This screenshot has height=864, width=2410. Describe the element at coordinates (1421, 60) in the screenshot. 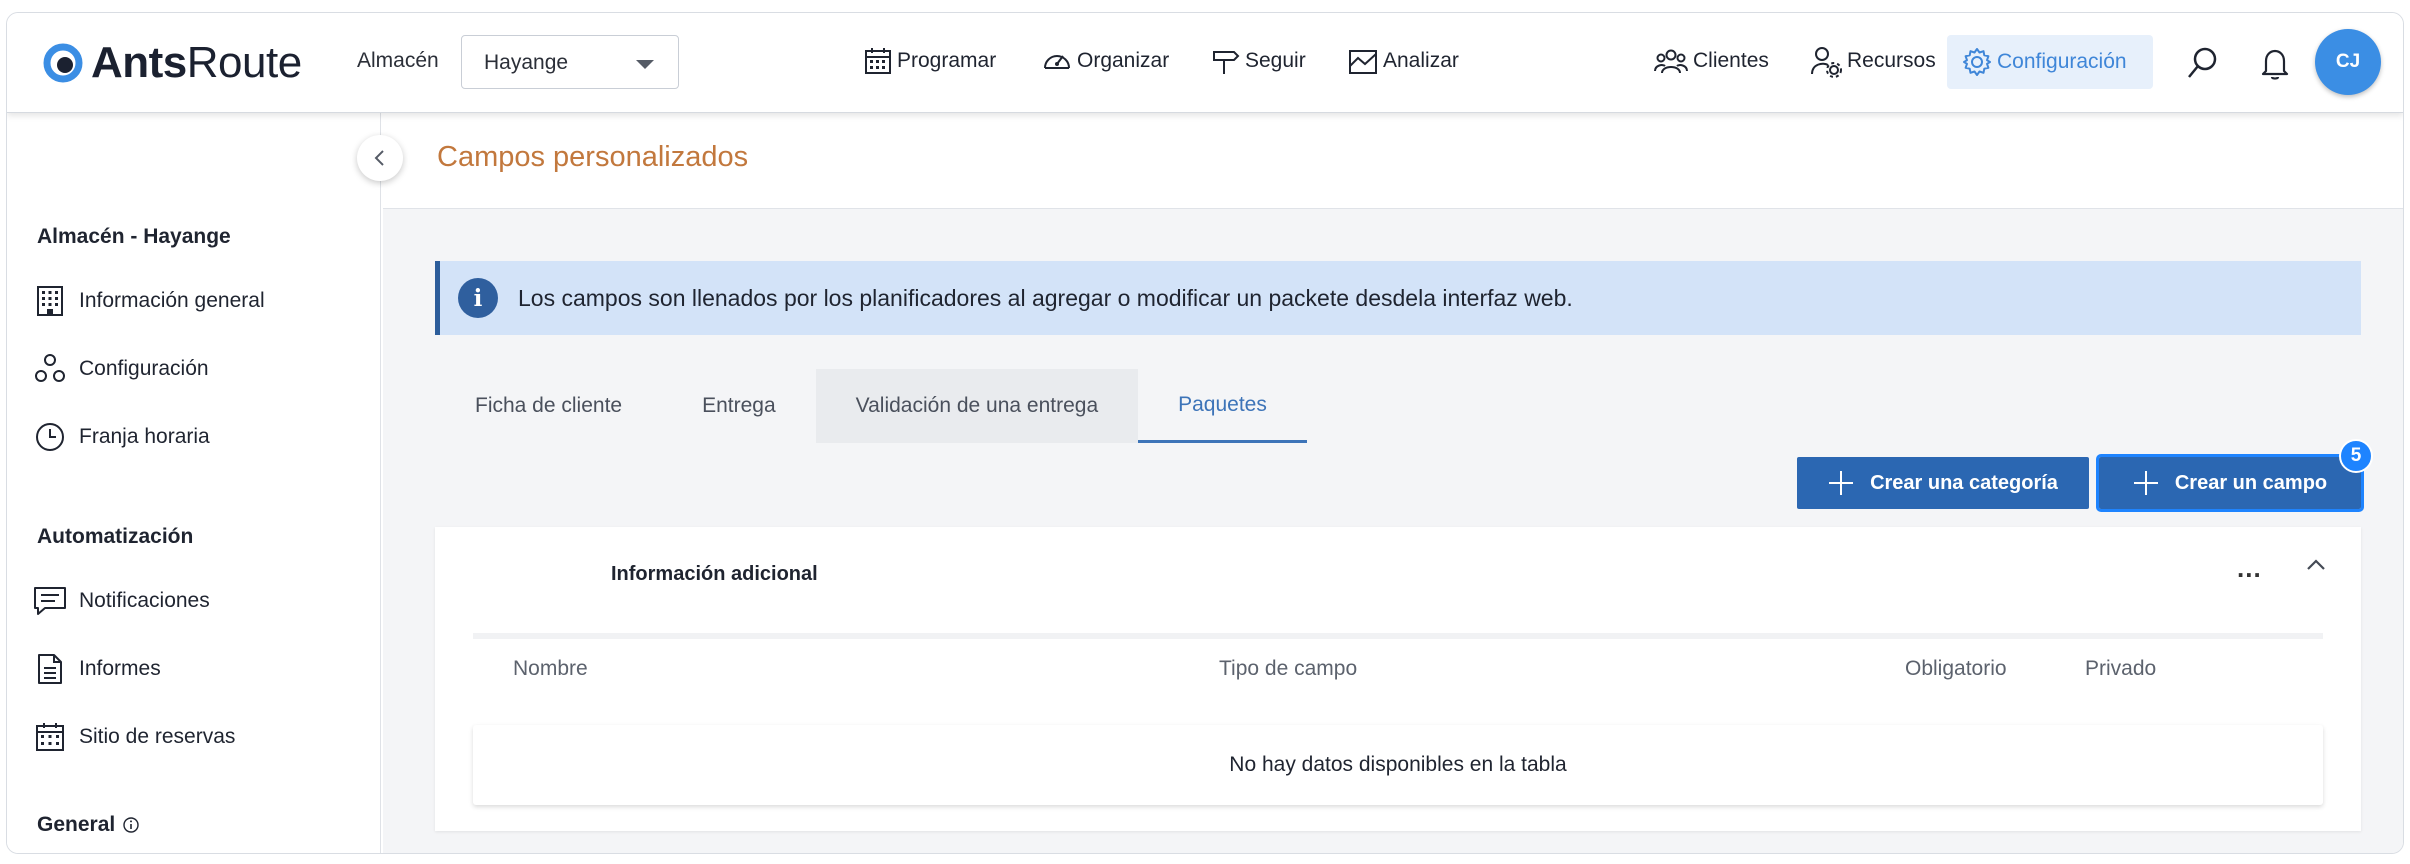

I see `nav-analizar-label: Analizar` at that location.